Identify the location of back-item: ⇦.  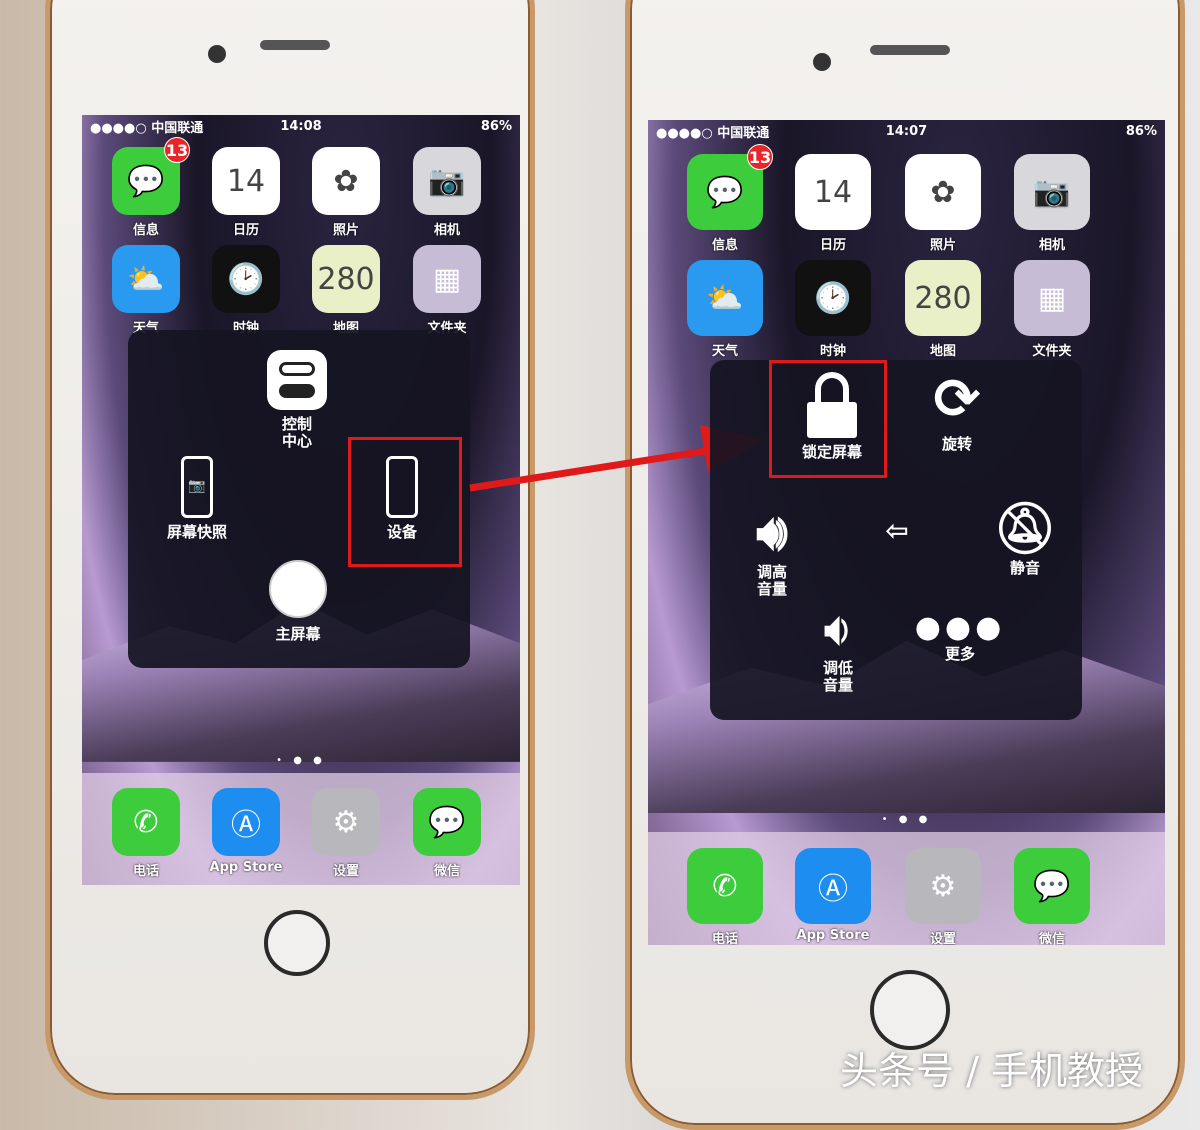
(897, 530).